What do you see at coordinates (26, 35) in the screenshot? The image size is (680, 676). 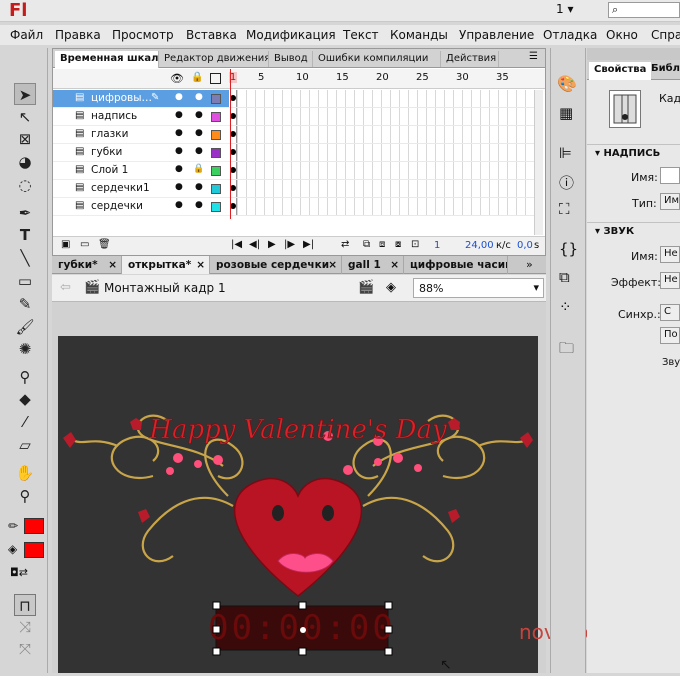 I see `menu-file: Файл` at bounding box center [26, 35].